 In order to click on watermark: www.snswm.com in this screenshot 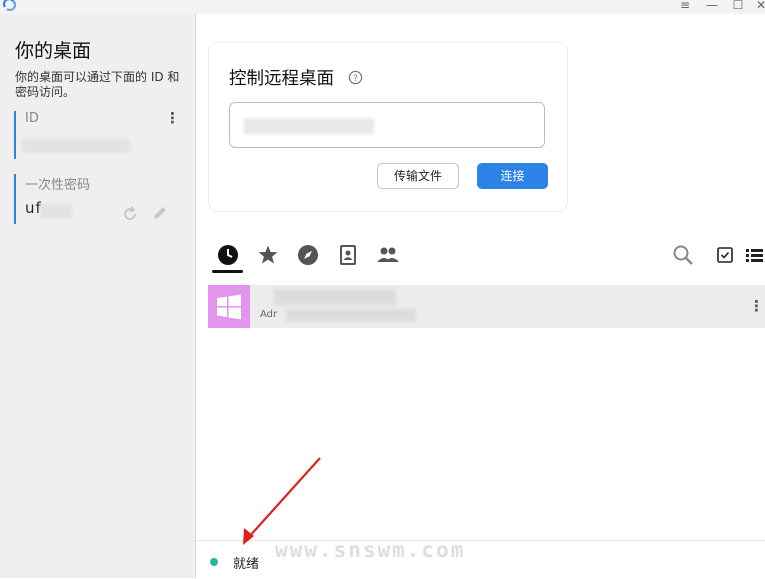, I will do `click(370, 550)`.